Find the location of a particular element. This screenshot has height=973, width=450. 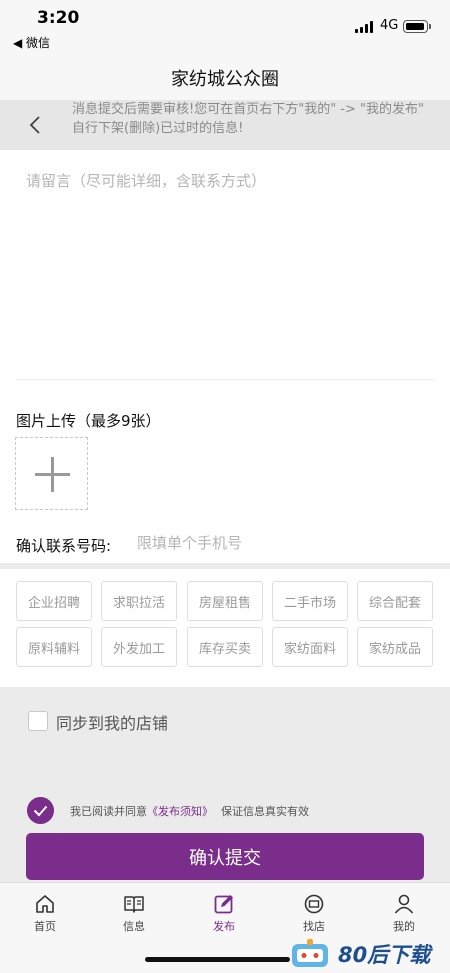

category-tag: 家纺面料 is located at coordinates (310, 647).